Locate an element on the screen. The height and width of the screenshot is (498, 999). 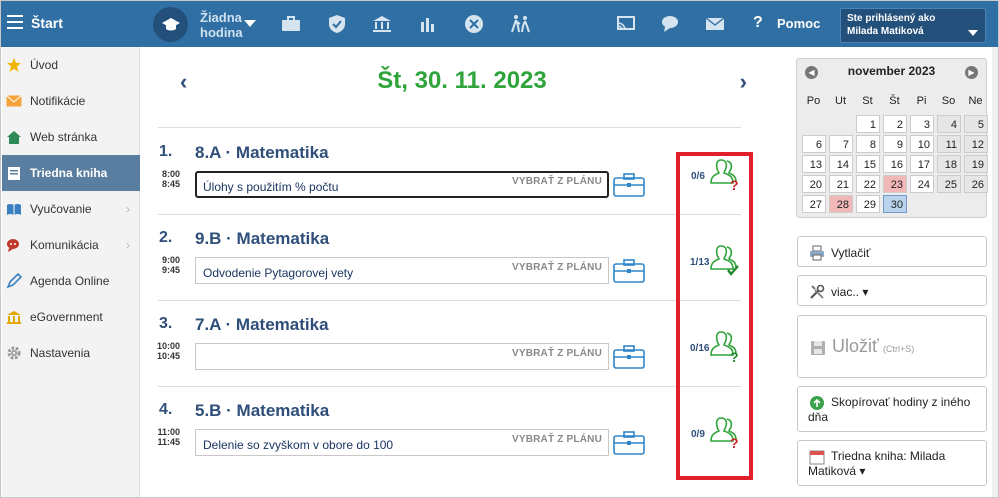
floppy-disk-icon is located at coordinates (818, 348).